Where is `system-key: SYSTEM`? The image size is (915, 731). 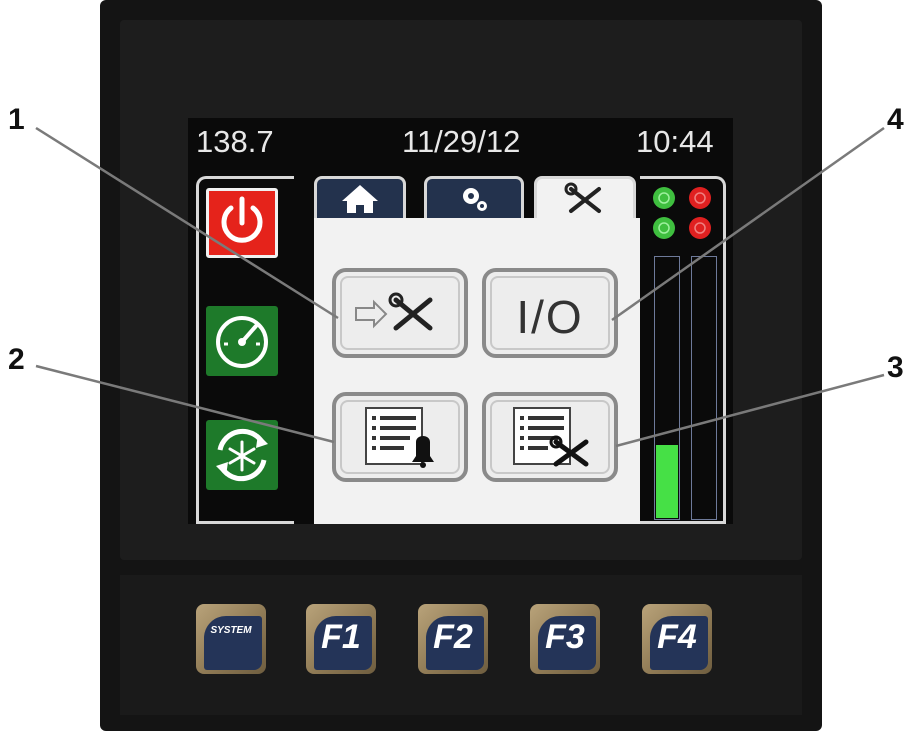
system-key: SYSTEM is located at coordinates (231, 639).